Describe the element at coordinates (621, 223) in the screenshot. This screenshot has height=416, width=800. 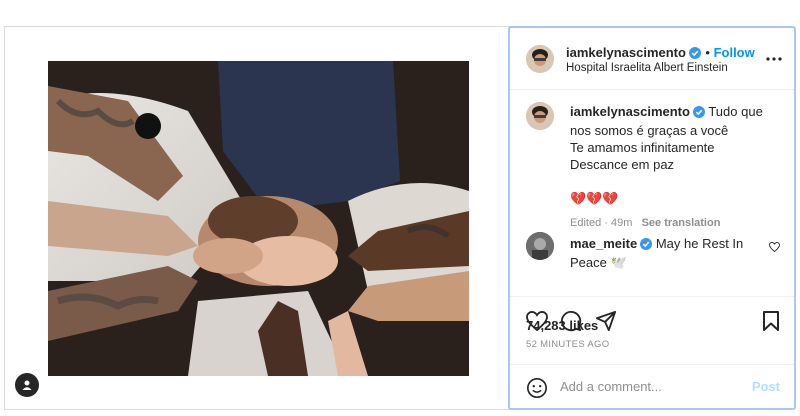
I see `caption-age: 49m` at that location.